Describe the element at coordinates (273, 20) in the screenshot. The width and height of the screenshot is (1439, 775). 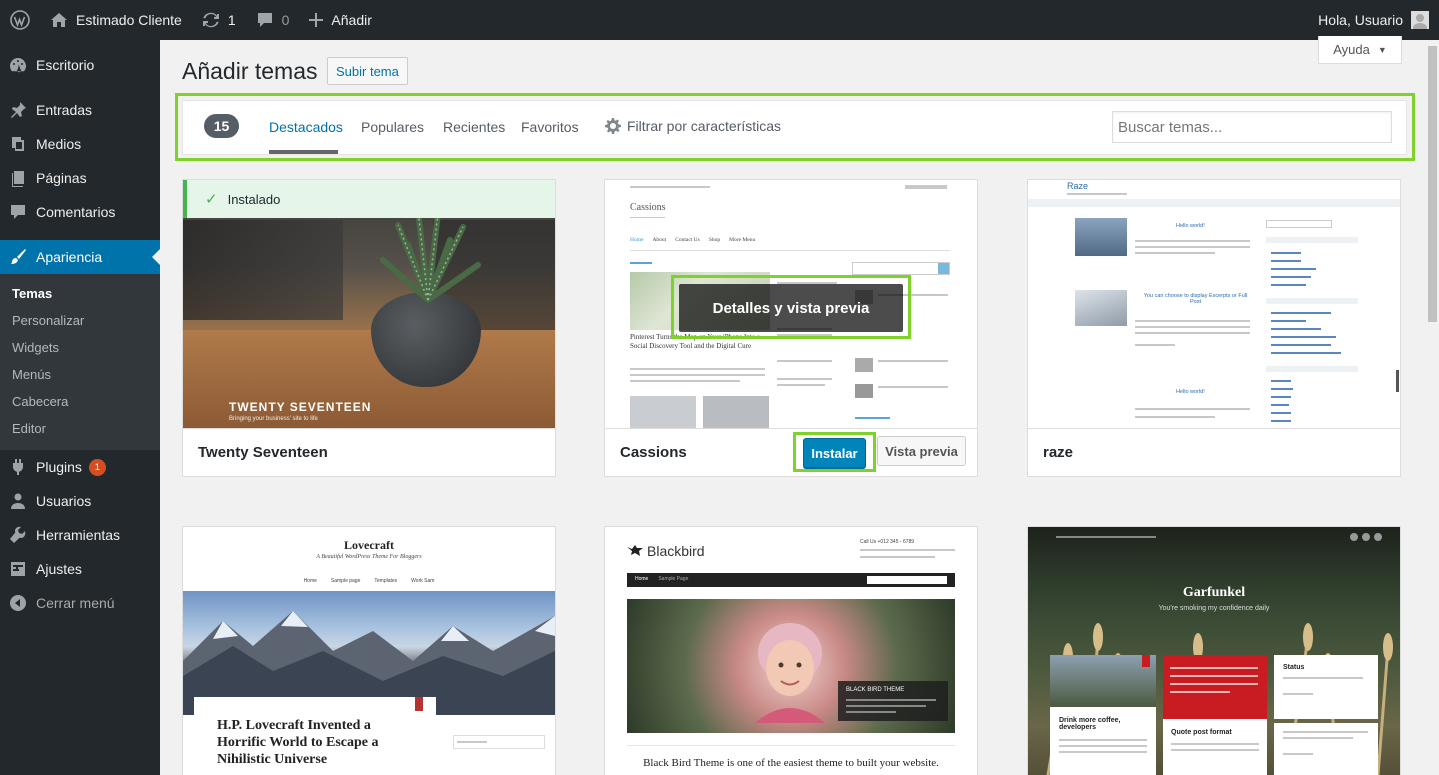
I see `comments-link: 0` at that location.